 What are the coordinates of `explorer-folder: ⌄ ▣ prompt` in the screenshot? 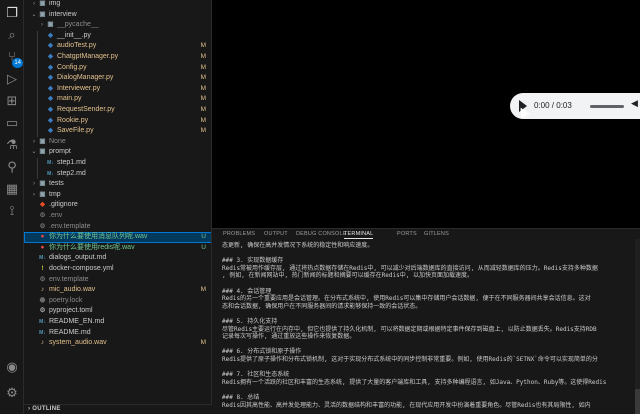 It's located at (117, 152).